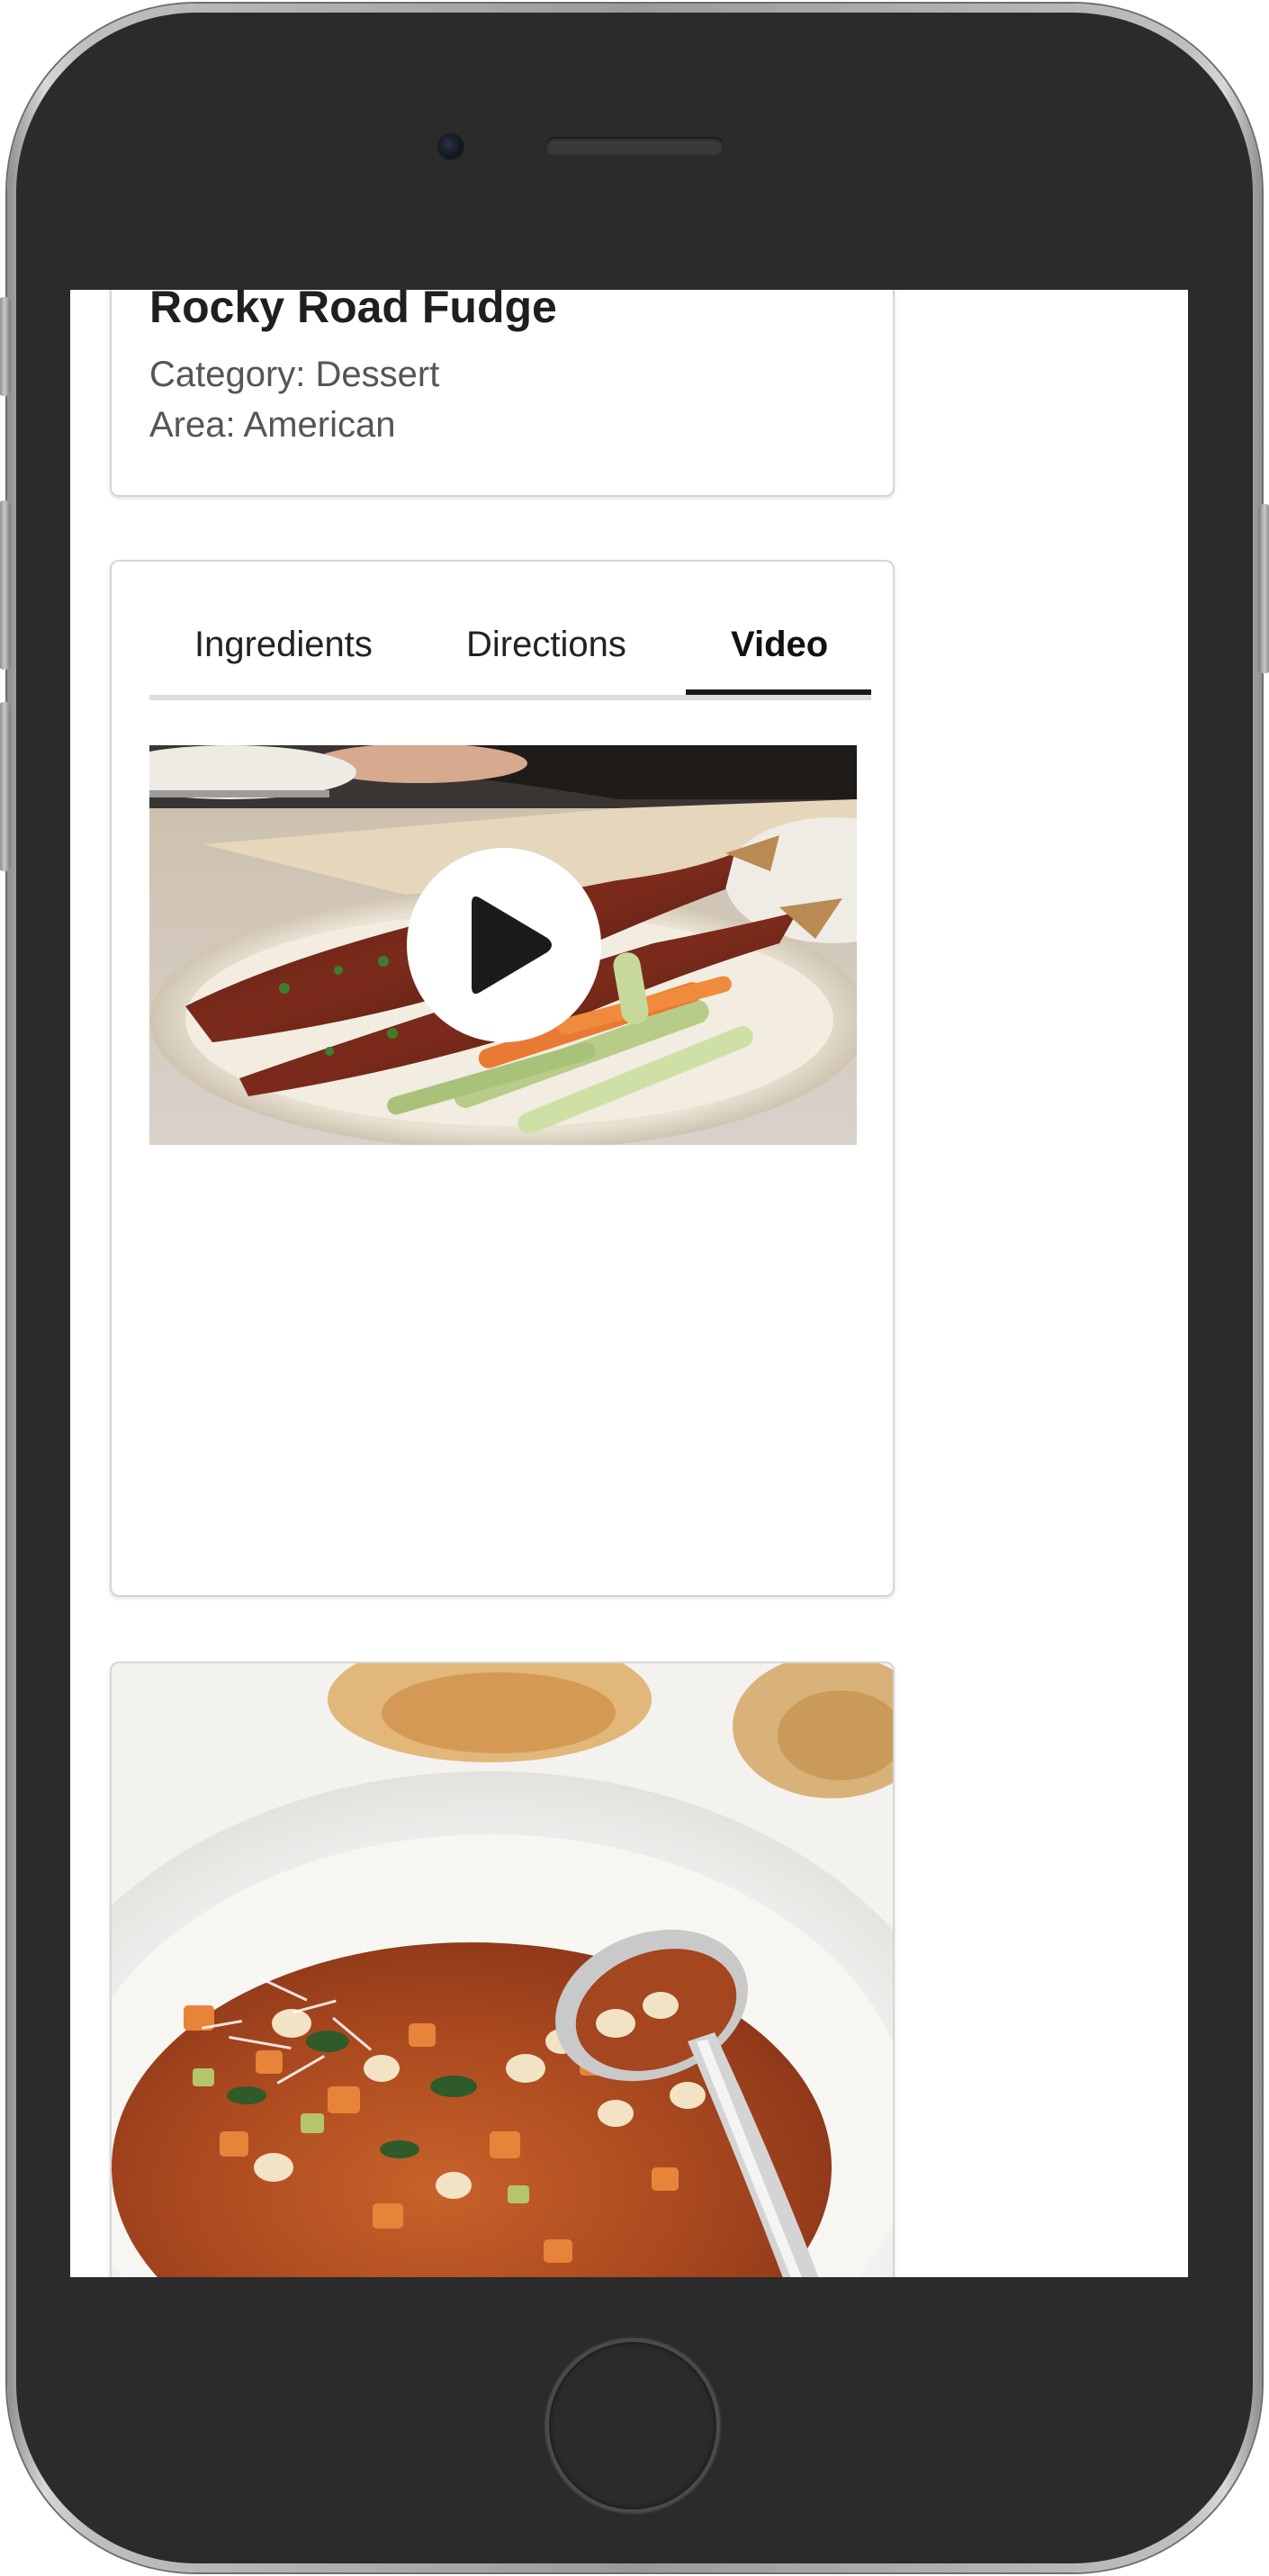  Describe the element at coordinates (6, 786) in the screenshot. I see `volume-down-button` at that location.